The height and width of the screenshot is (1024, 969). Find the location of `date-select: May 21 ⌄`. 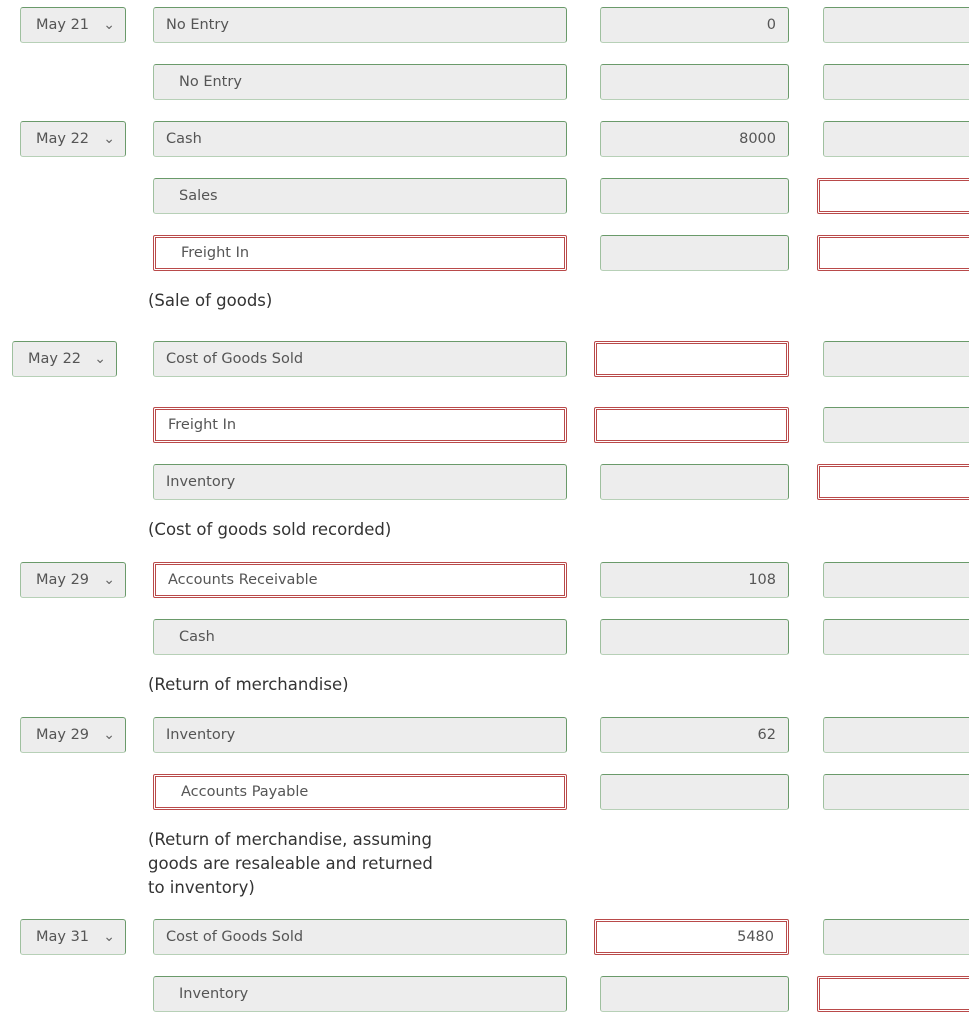

date-select: May 21 ⌄ is located at coordinates (73, 25).